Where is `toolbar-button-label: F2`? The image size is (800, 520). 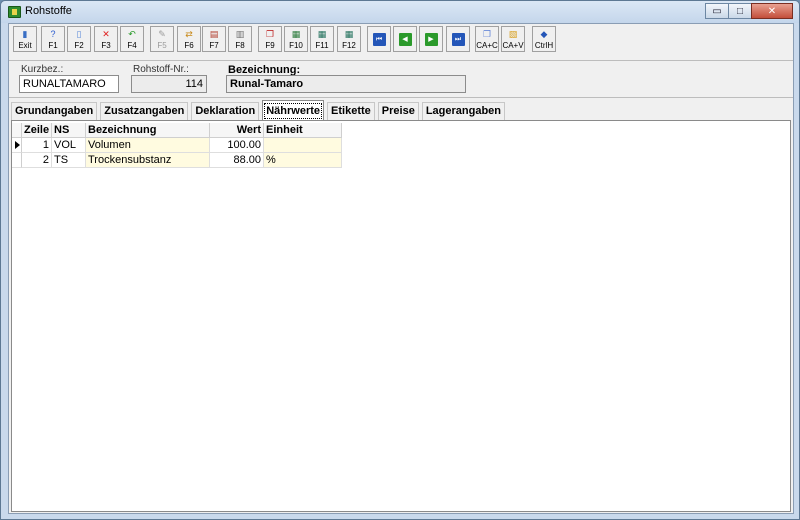
toolbar-button-label: F2 is located at coordinates (79, 45).